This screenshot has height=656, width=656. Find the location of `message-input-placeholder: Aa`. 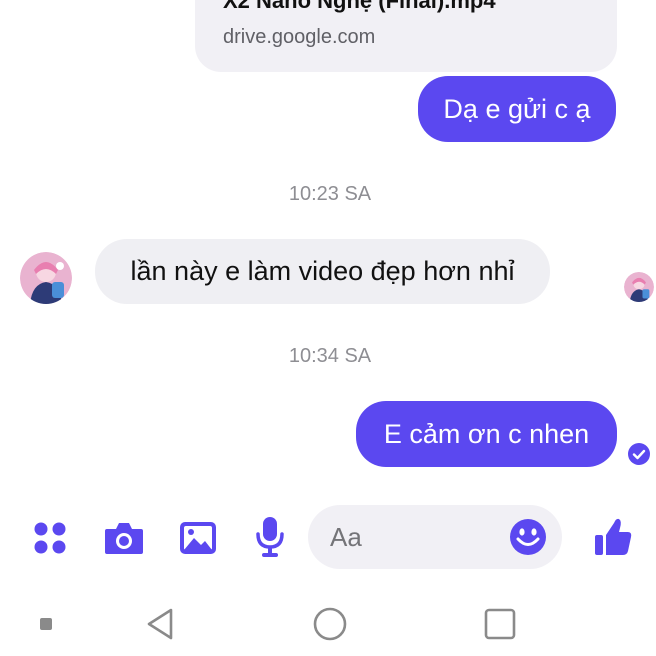

message-input-placeholder: Aa is located at coordinates (346, 537).